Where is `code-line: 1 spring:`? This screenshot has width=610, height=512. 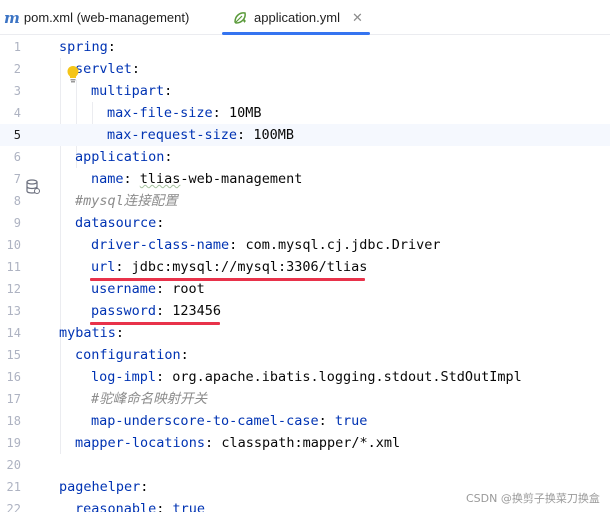
code-line: 1 spring: is located at coordinates (305, 47).